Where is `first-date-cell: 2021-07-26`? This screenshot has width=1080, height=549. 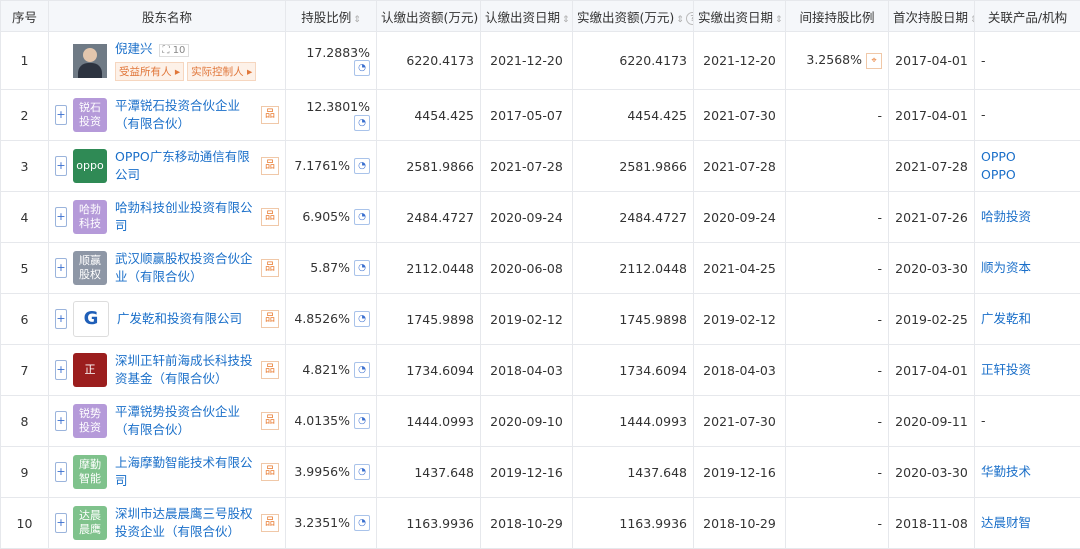 first-date-cell: 2021-07-26 is located at coordinates (931, 217).